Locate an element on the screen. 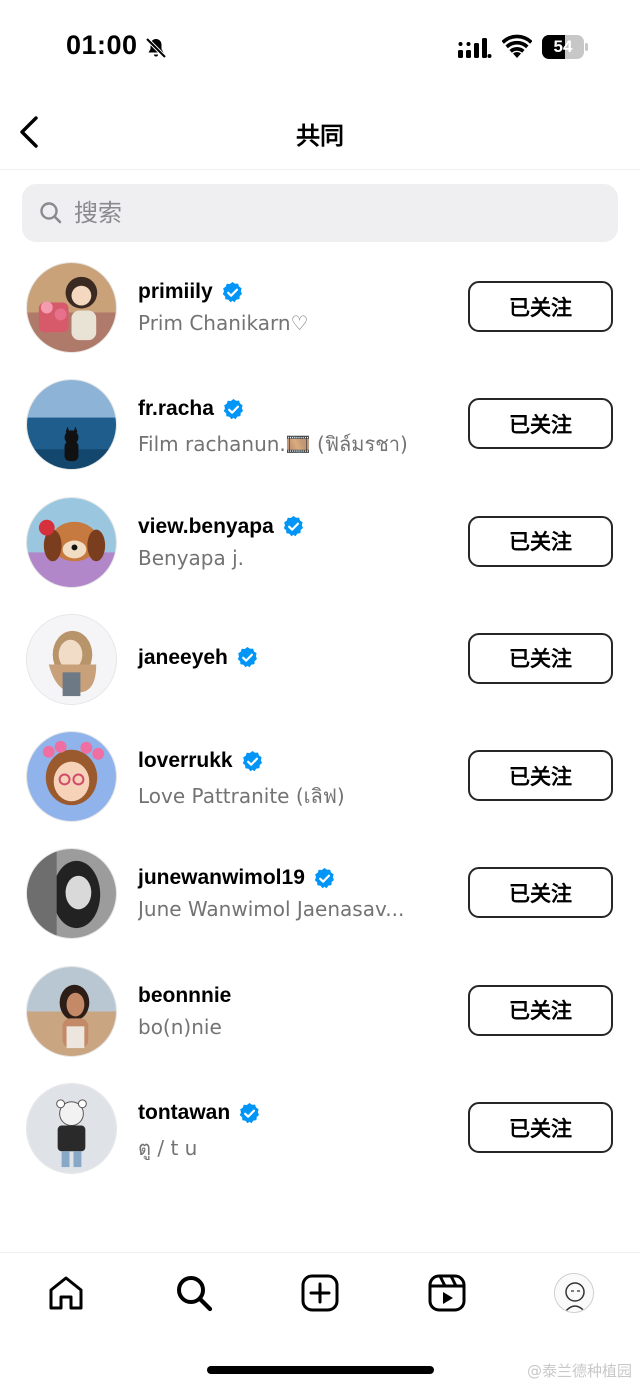 The width and height of the screenshot is (640, 1388). bell-muted-icon is located at coordinates (156, 48).